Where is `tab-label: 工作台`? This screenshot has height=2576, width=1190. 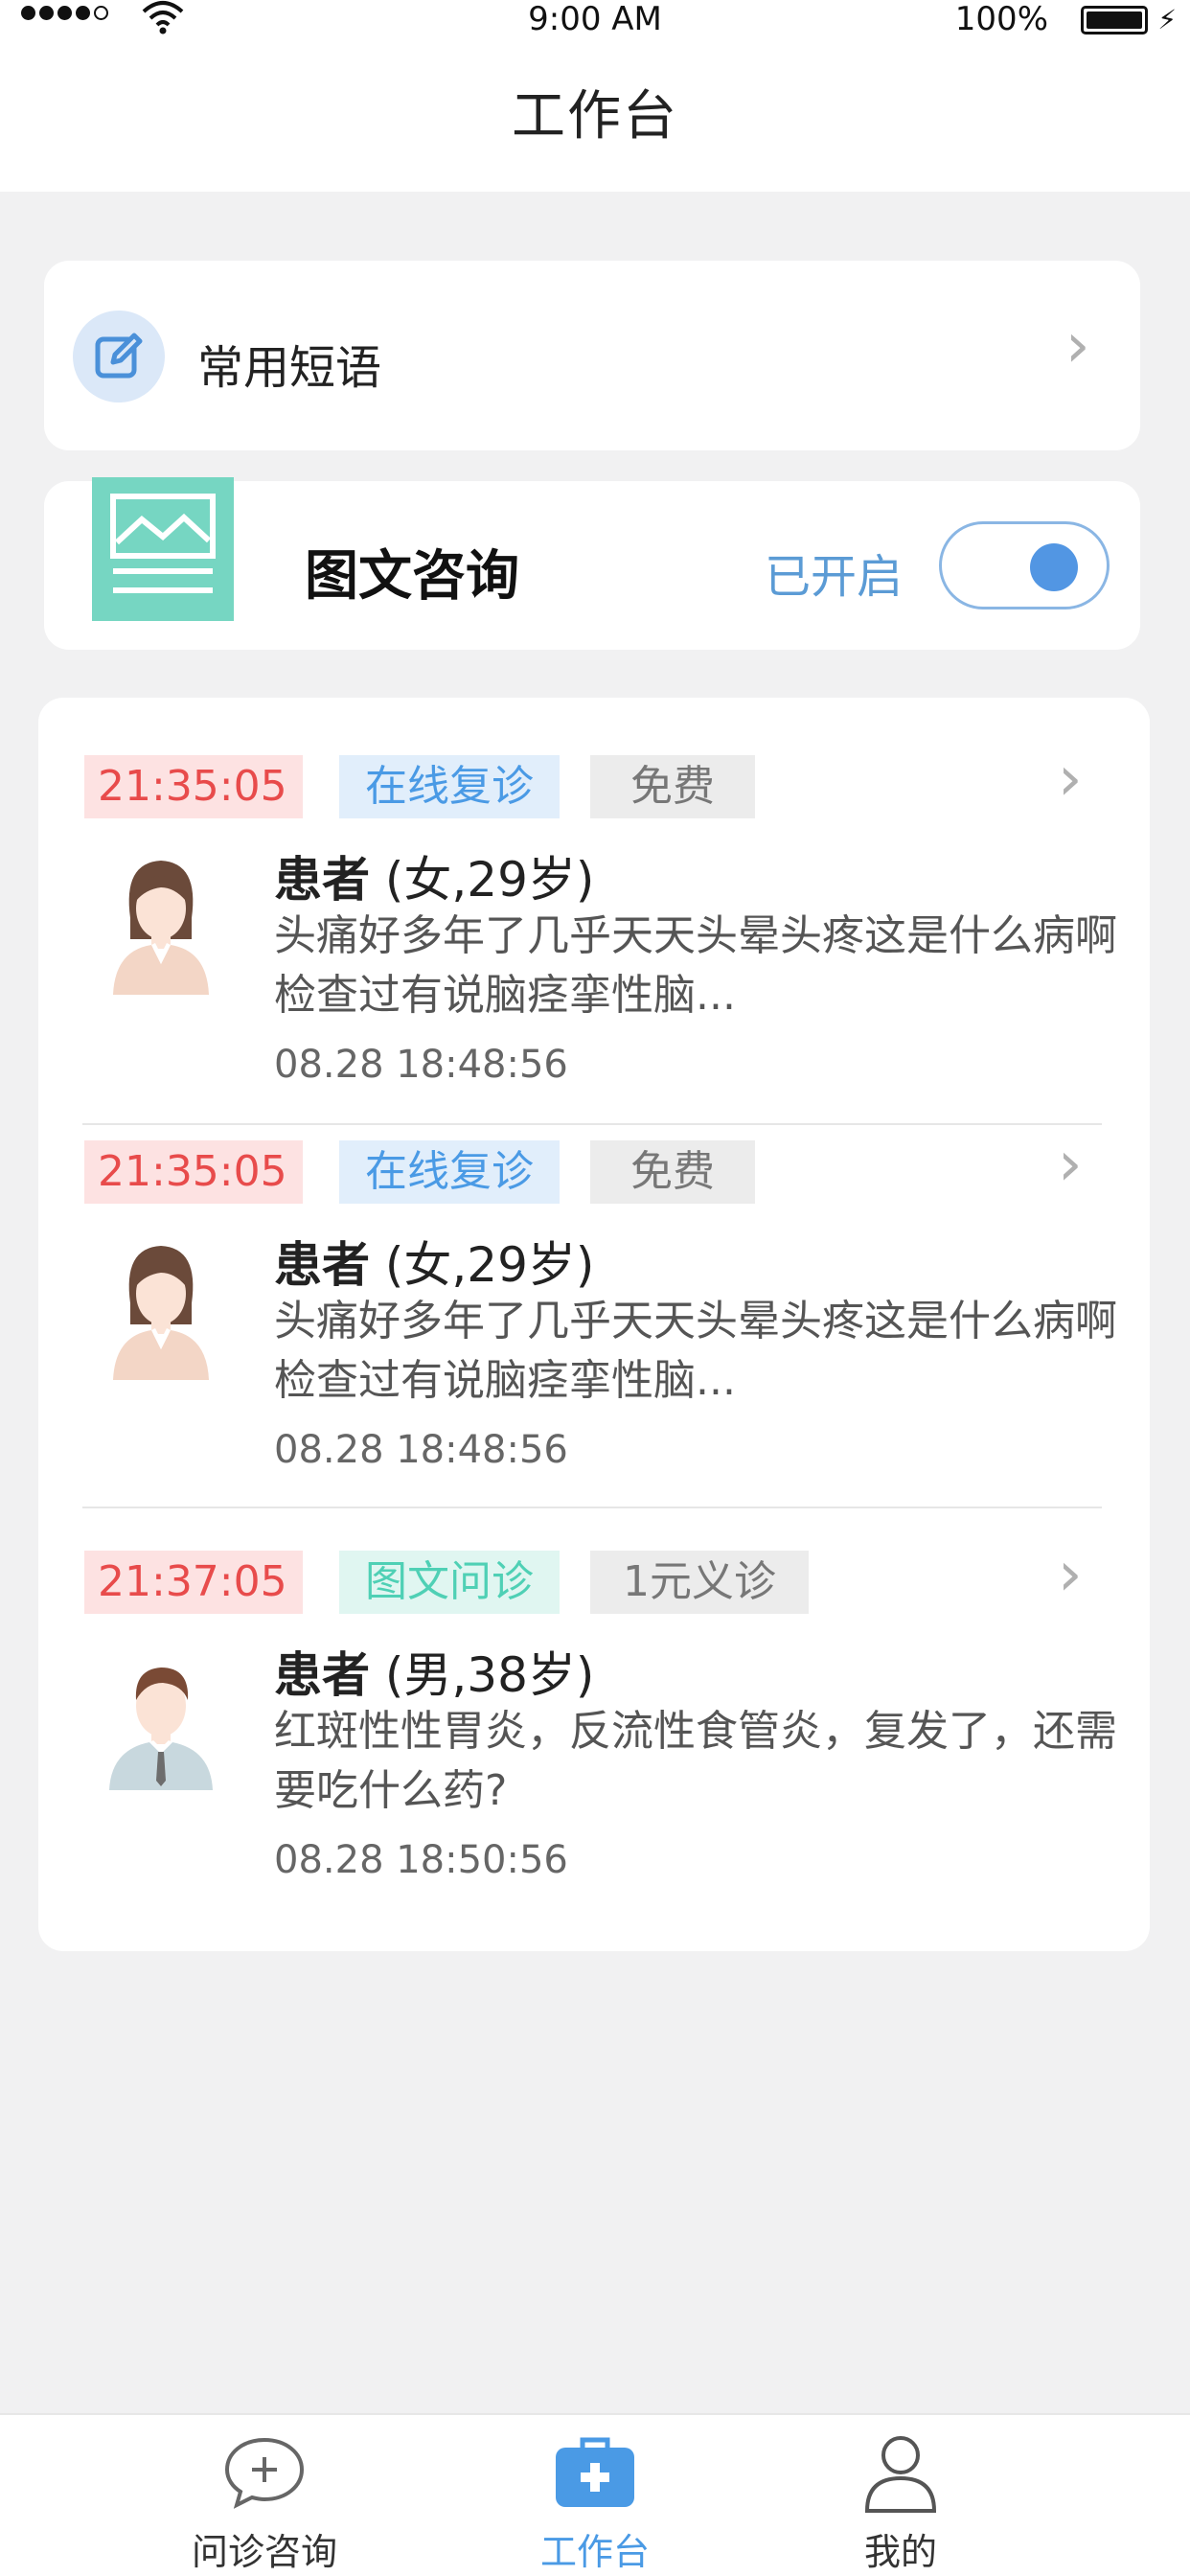
tab-label: 工作台 is located at coordinates (594, 2552).